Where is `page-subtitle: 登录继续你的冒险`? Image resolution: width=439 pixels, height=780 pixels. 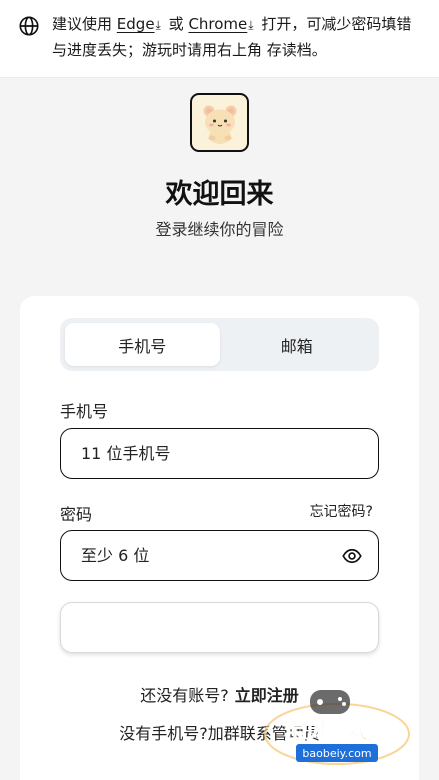
page-subtitle: 登录继续你的冒险 is located at coordinates (219, 229).